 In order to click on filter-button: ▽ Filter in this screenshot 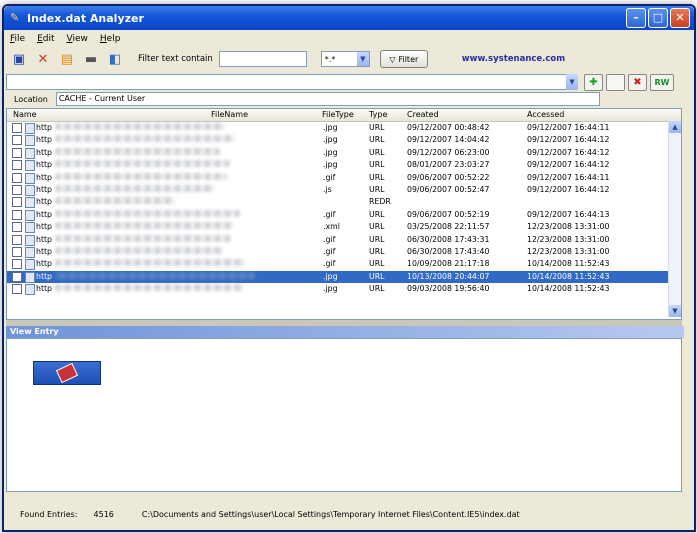, I will do `click(403, 59)`.